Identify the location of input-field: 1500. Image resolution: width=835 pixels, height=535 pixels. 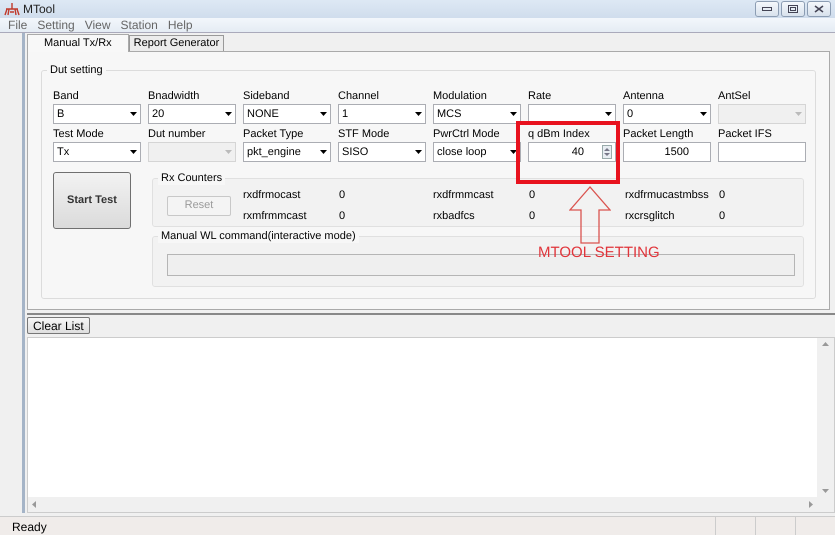
(667, 152).